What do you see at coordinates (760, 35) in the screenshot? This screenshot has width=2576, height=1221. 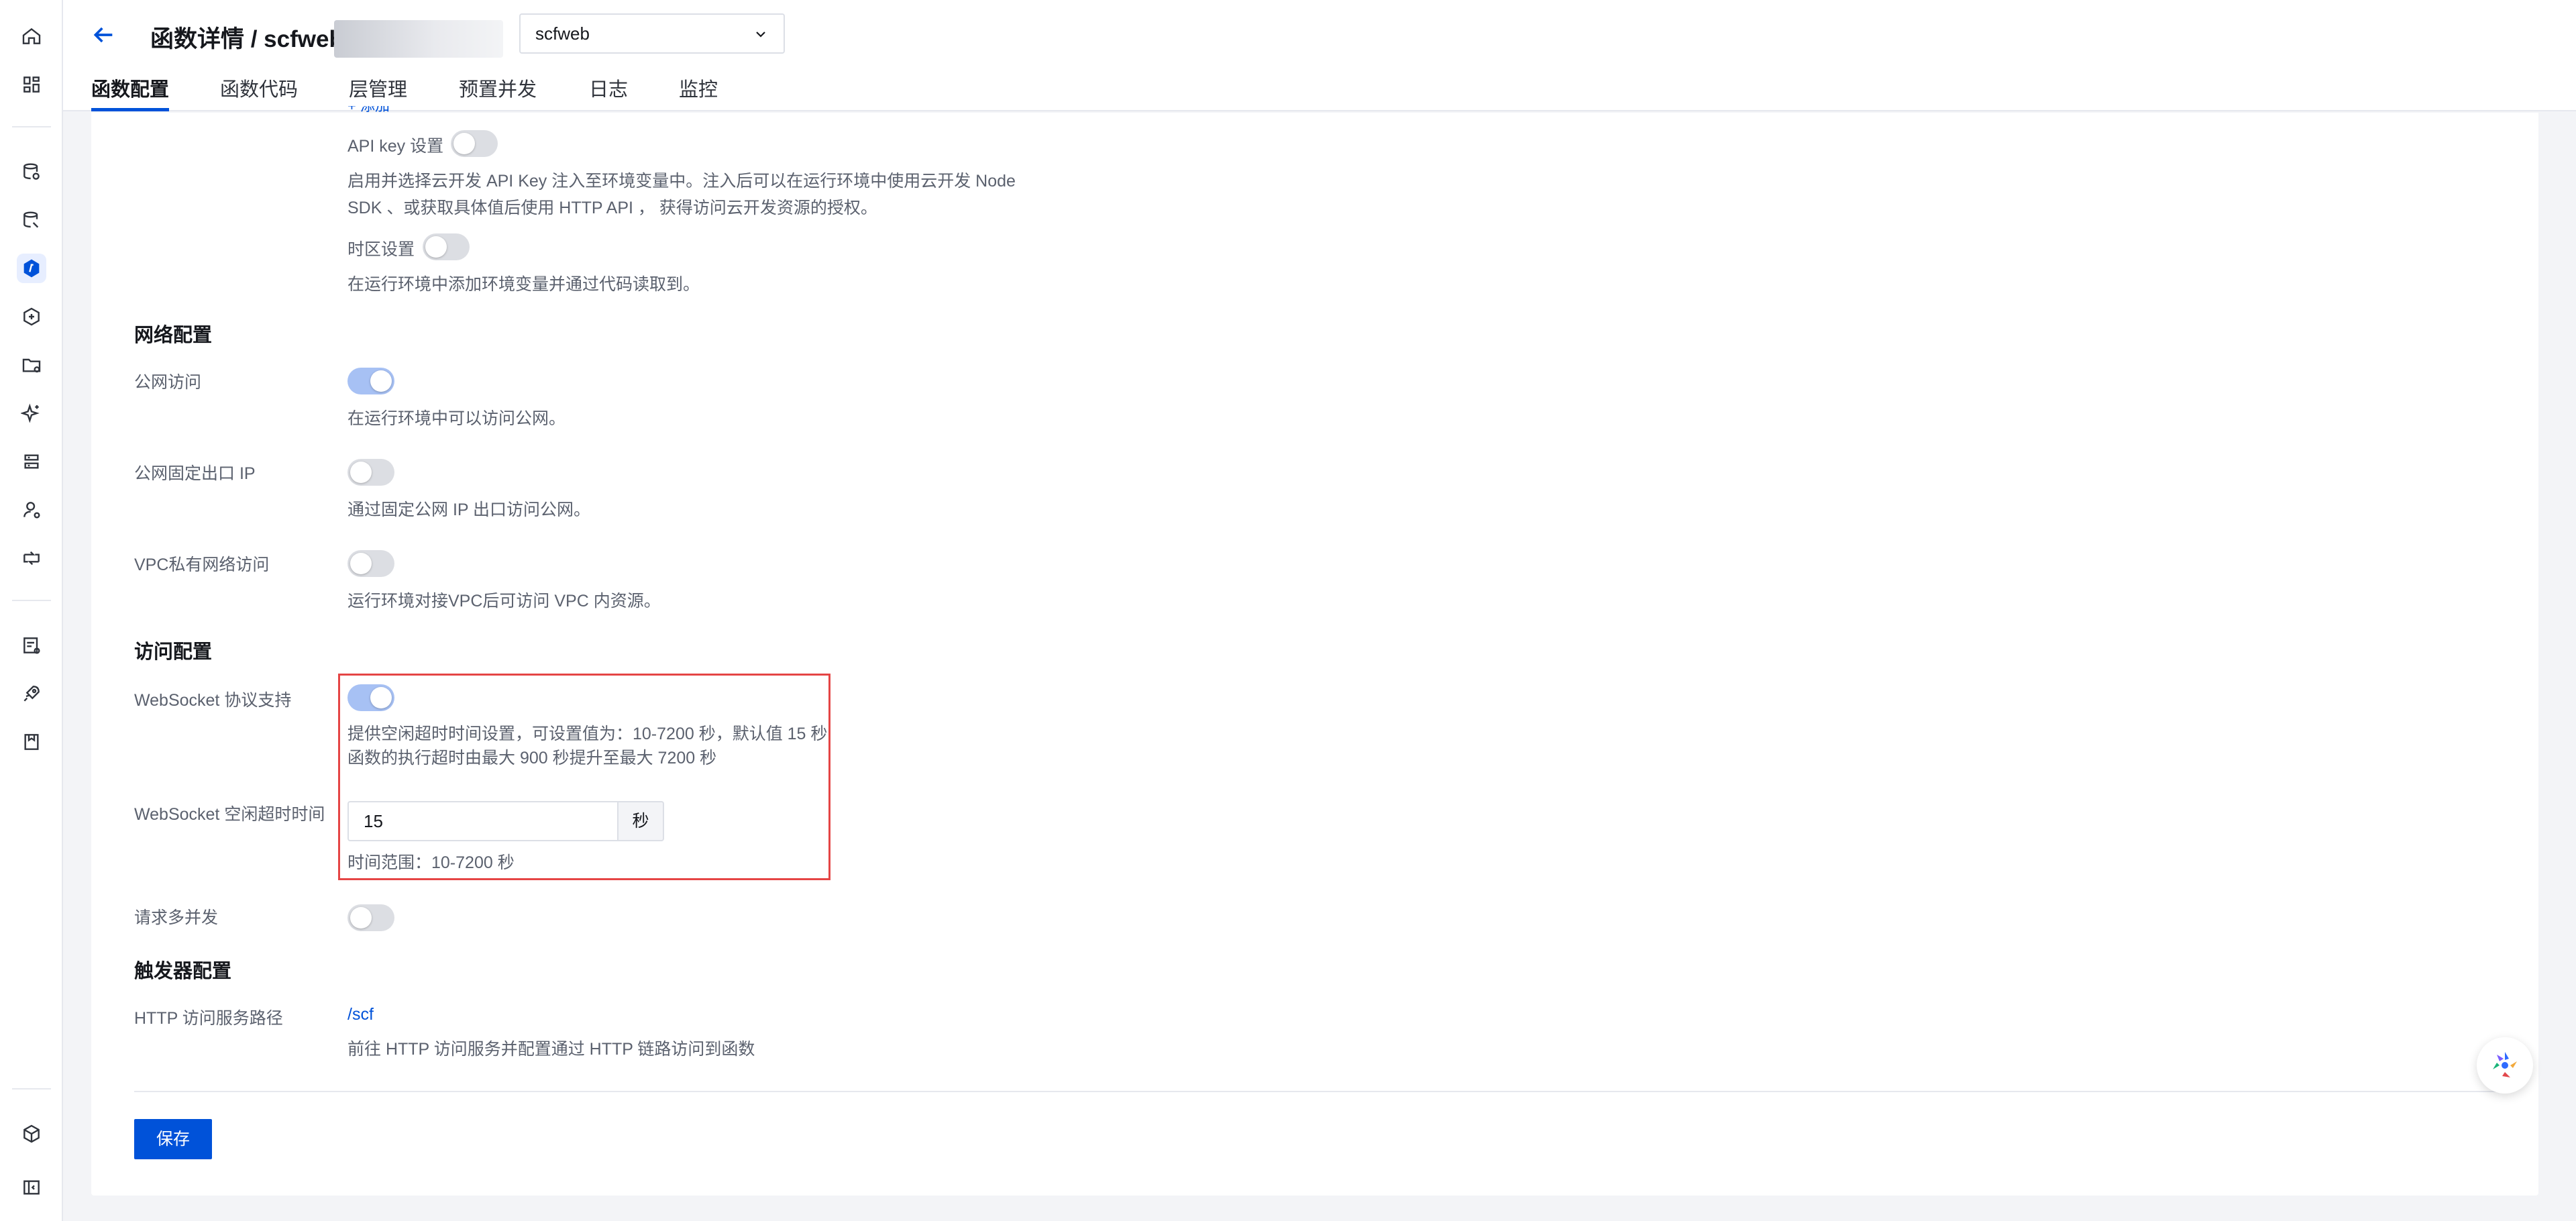 I see `chevron-down-icon` at bounding box center [760, 35].